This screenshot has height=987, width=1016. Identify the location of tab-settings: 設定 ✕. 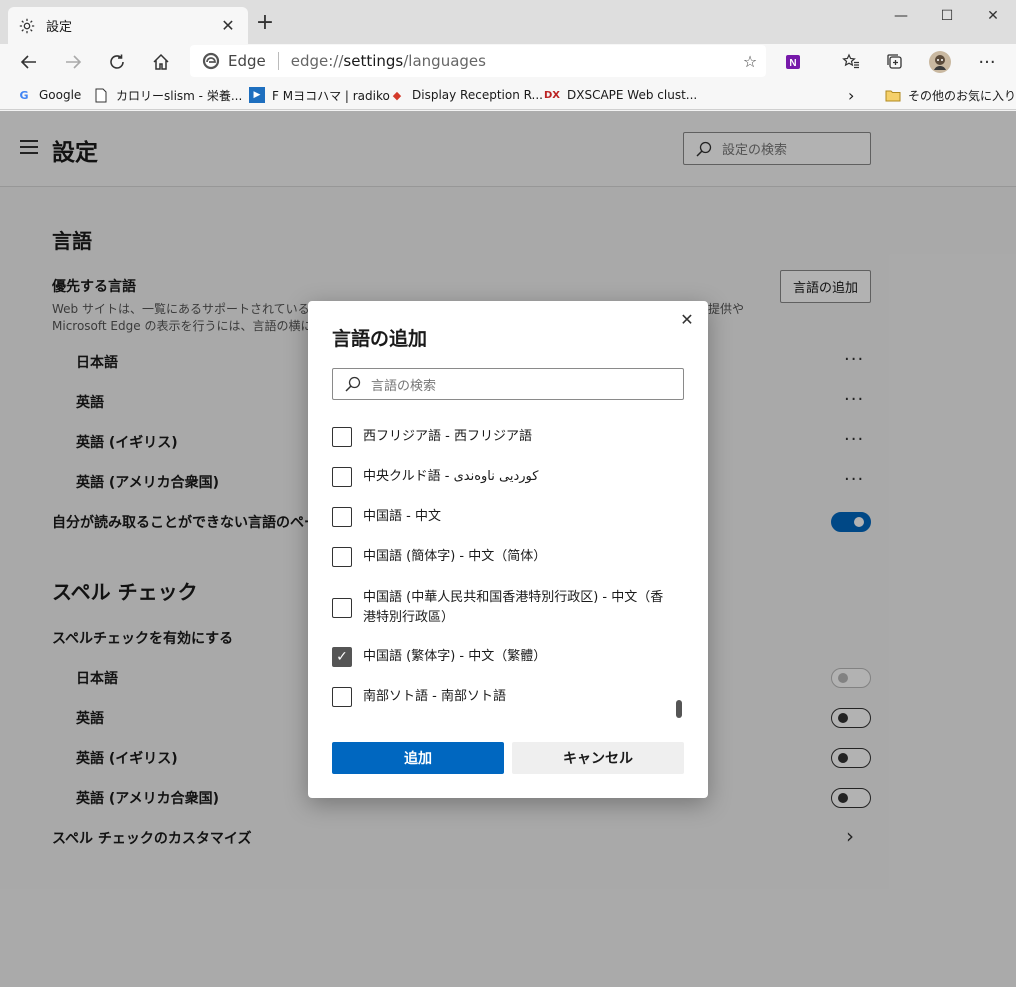
(128, 25).